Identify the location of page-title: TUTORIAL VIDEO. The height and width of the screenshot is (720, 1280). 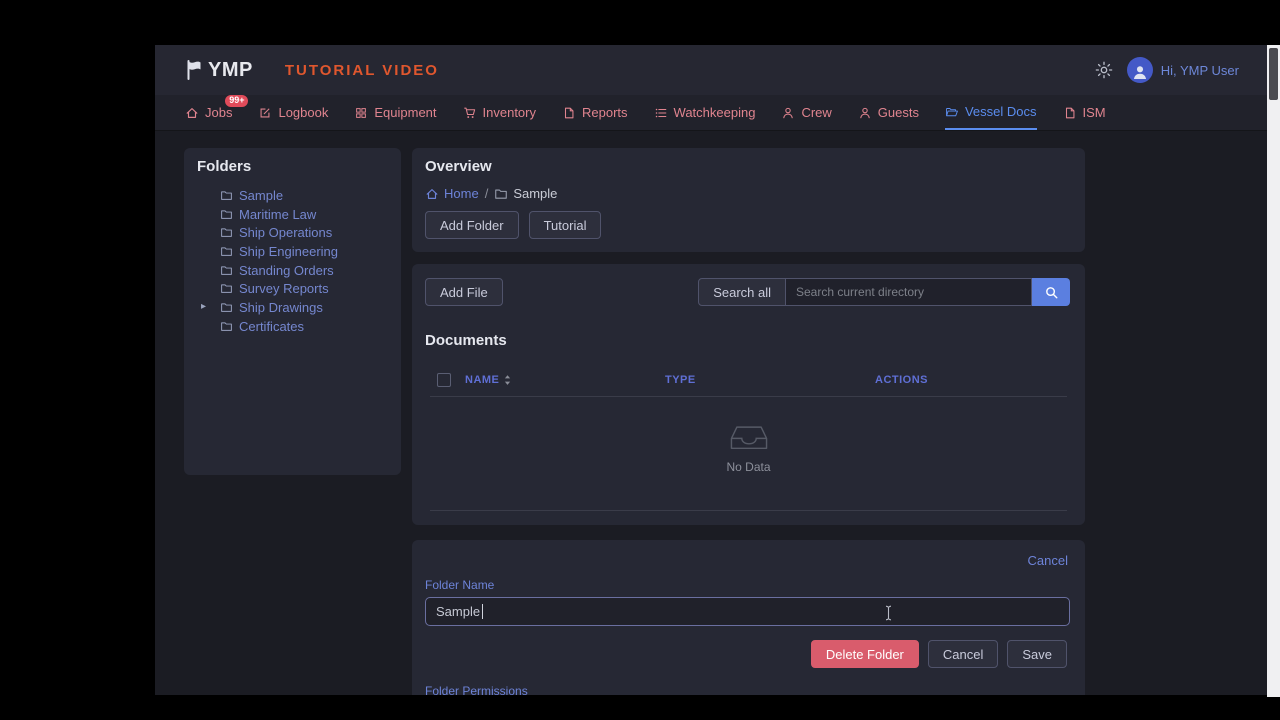
(361, 70).